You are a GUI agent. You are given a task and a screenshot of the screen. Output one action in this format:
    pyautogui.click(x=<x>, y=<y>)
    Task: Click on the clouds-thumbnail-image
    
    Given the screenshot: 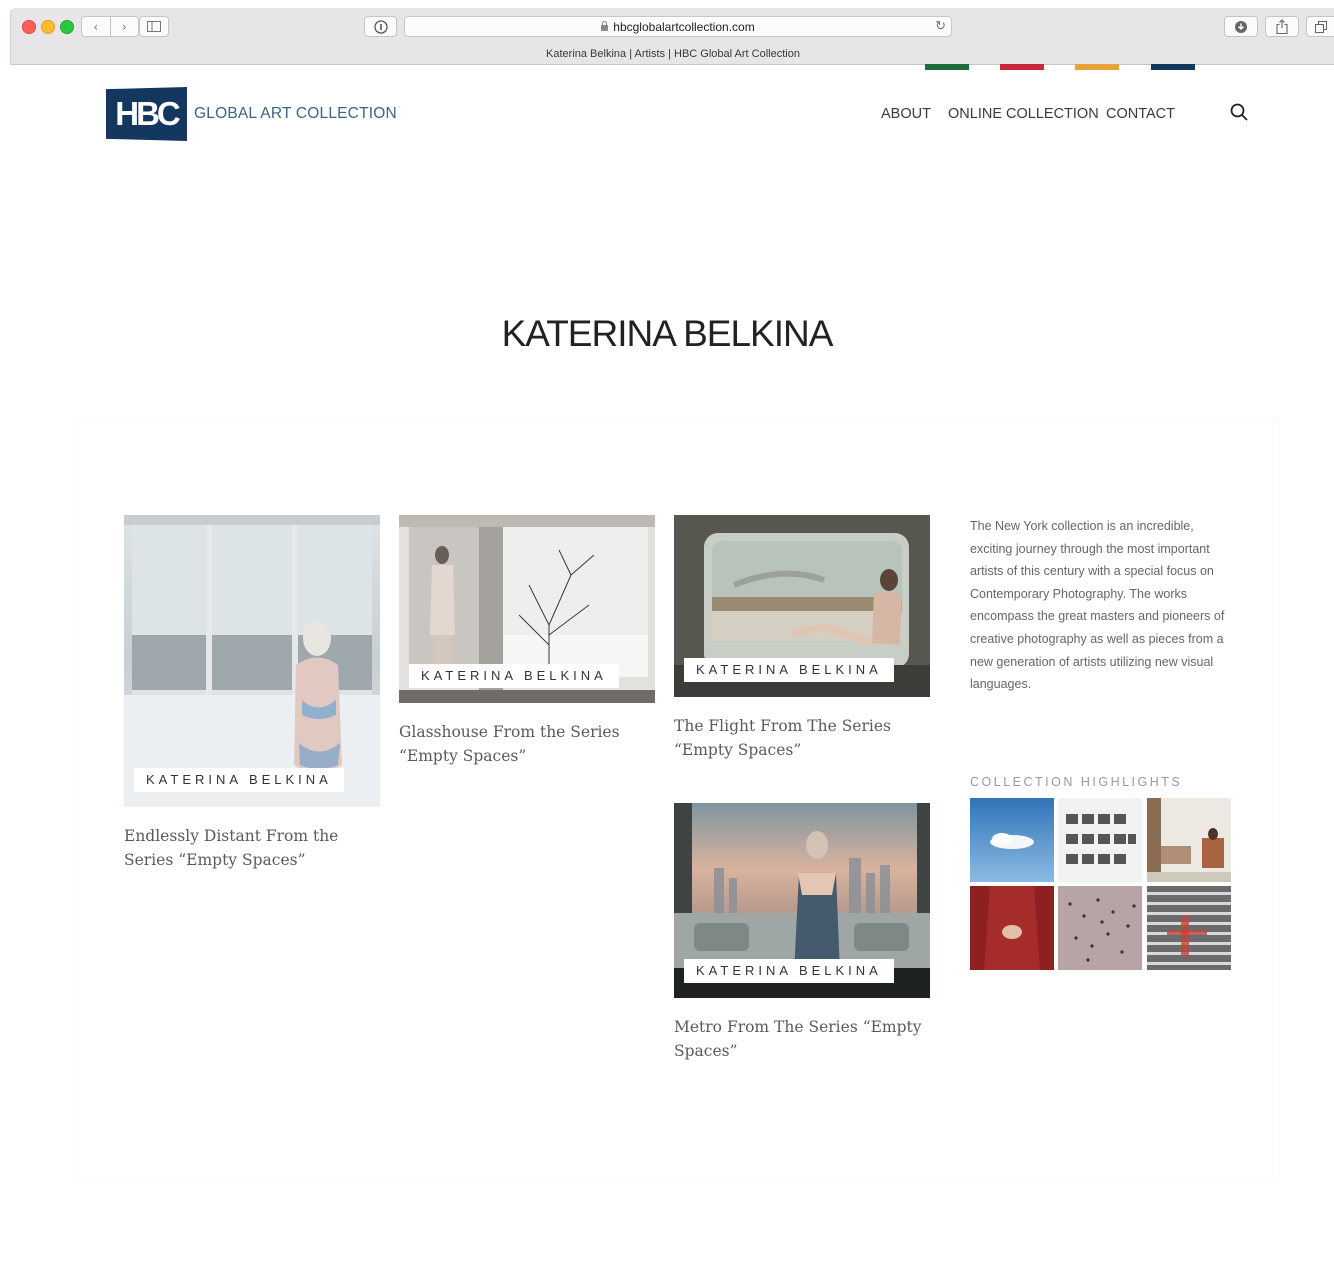 What is the action you would take?
    pyautogui.click(x=1012, y=840)
    